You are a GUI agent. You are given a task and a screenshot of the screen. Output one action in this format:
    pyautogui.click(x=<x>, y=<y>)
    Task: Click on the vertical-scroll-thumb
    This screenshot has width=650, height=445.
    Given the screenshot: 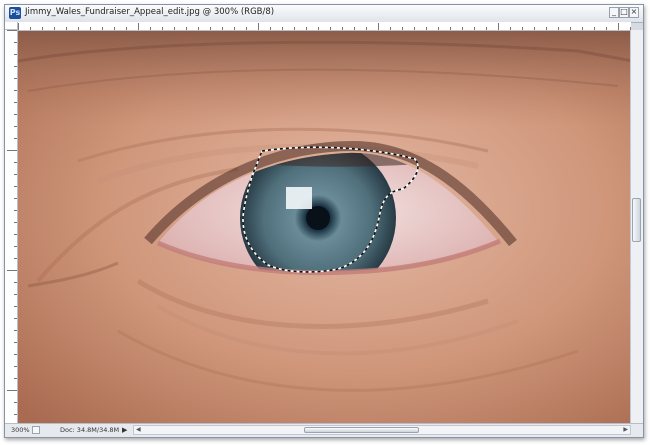 What is the action you would take?
    pyautogui.click(x=636, y=220)
    